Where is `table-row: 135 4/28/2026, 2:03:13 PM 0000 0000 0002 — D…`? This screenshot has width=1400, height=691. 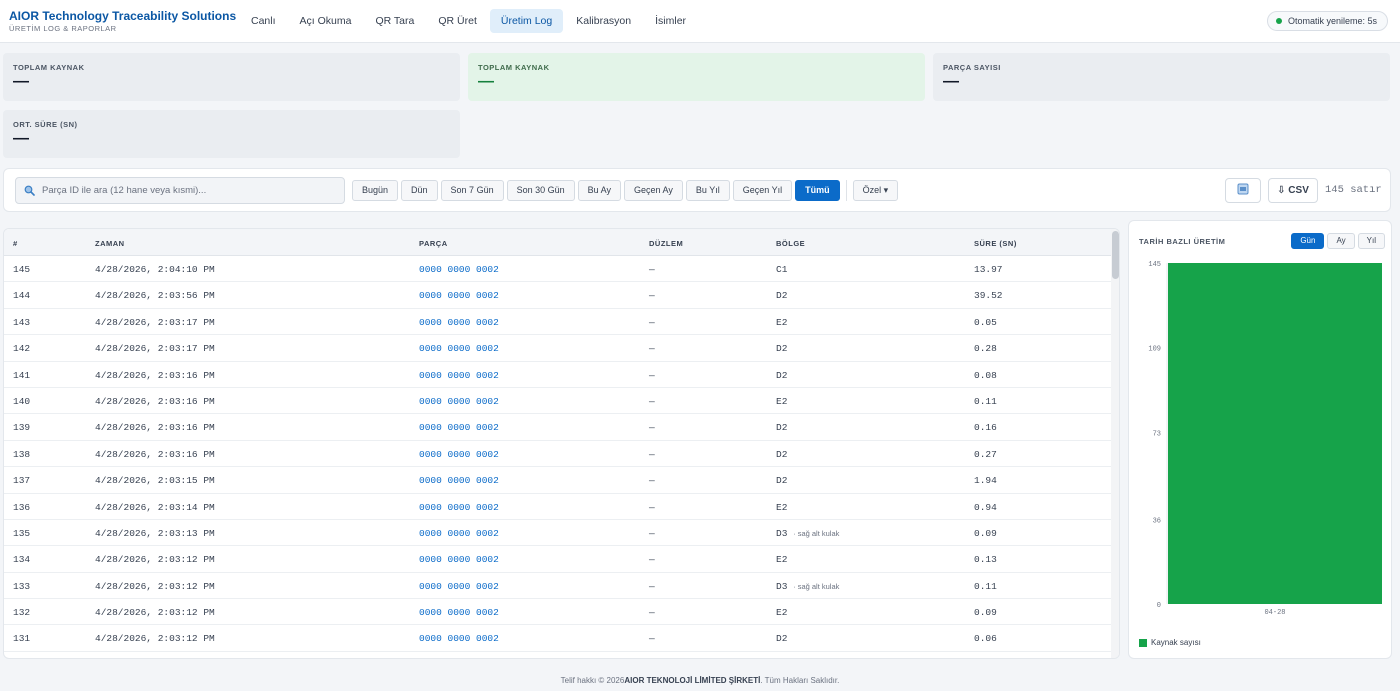
table-row: 135 4/28/2026, 2:03:13 PM 0000 0000 0002 — D… is located at coordinates (557, 533).